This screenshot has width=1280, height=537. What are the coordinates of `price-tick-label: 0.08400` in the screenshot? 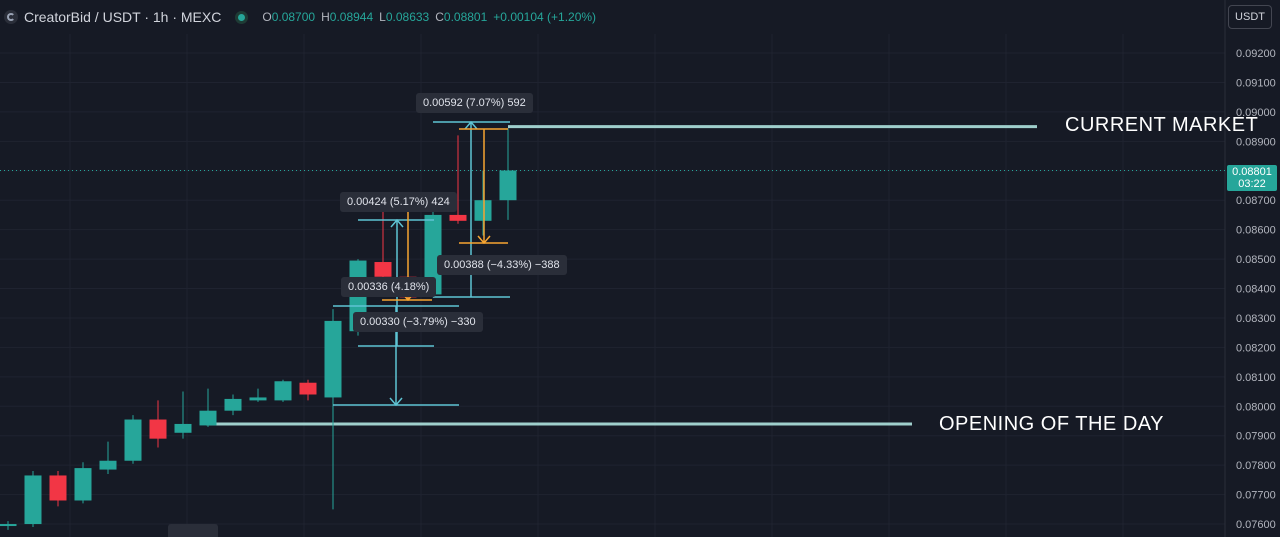 It's located at (1256, 290).